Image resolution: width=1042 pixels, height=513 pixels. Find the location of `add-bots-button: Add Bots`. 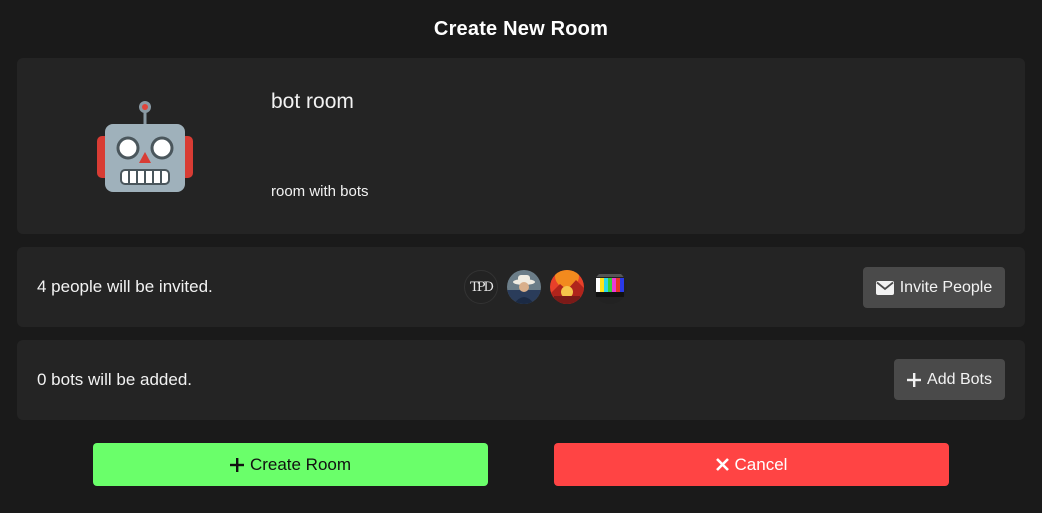

add-bots-button: Add Bots is located at coordinates (949, 379).